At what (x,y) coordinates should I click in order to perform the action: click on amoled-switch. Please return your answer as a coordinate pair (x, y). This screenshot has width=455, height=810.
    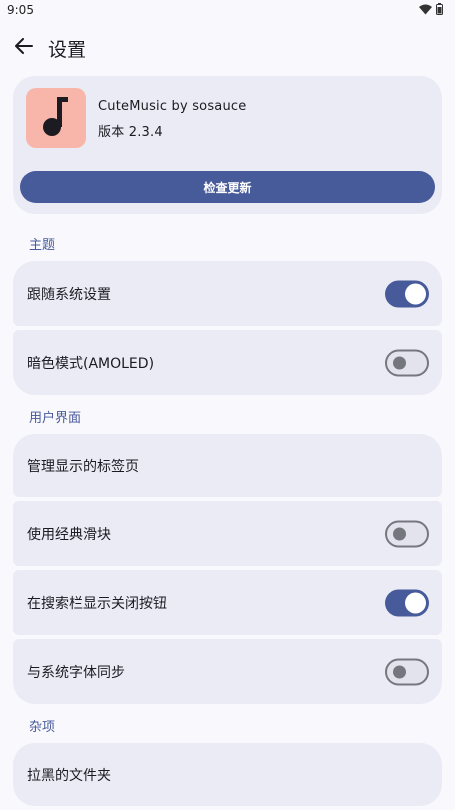
    Looking at the image, I should click on (407, 362).